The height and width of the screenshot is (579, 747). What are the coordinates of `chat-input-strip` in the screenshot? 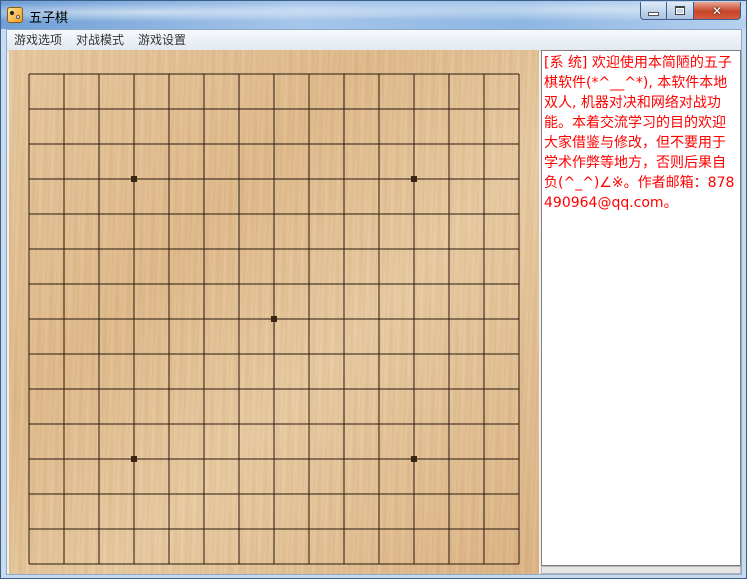 It's located at (641, 570).